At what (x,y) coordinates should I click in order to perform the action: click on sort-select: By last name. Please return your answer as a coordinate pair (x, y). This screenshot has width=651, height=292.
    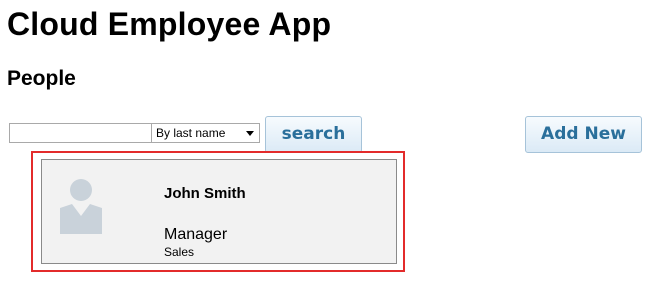
    Looking at the image, I should click on (205, 133).